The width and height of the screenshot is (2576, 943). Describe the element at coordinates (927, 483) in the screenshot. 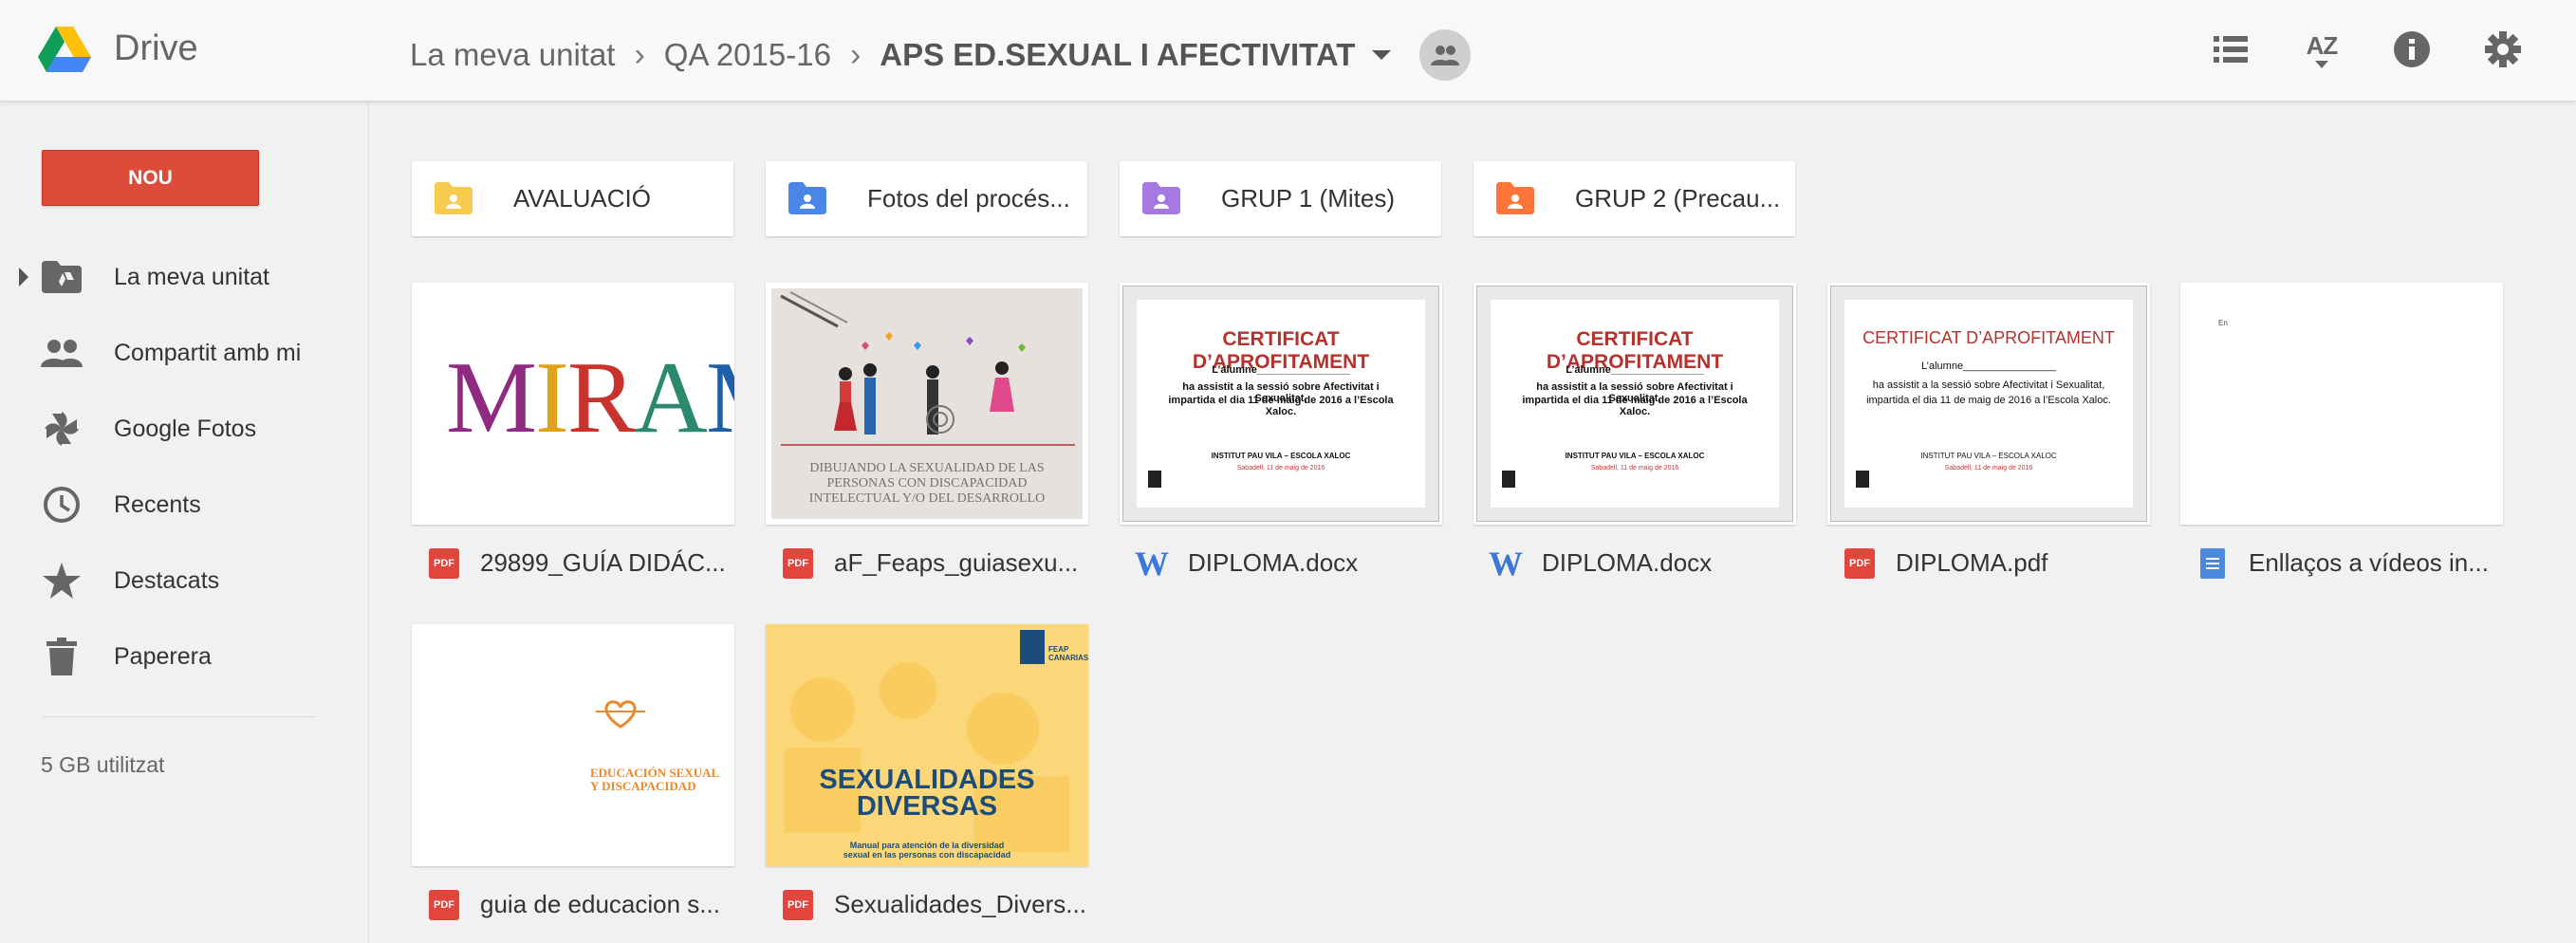

I see `thumbnail-text: PERSONAS CON DISCAPACIDAD` at that location.